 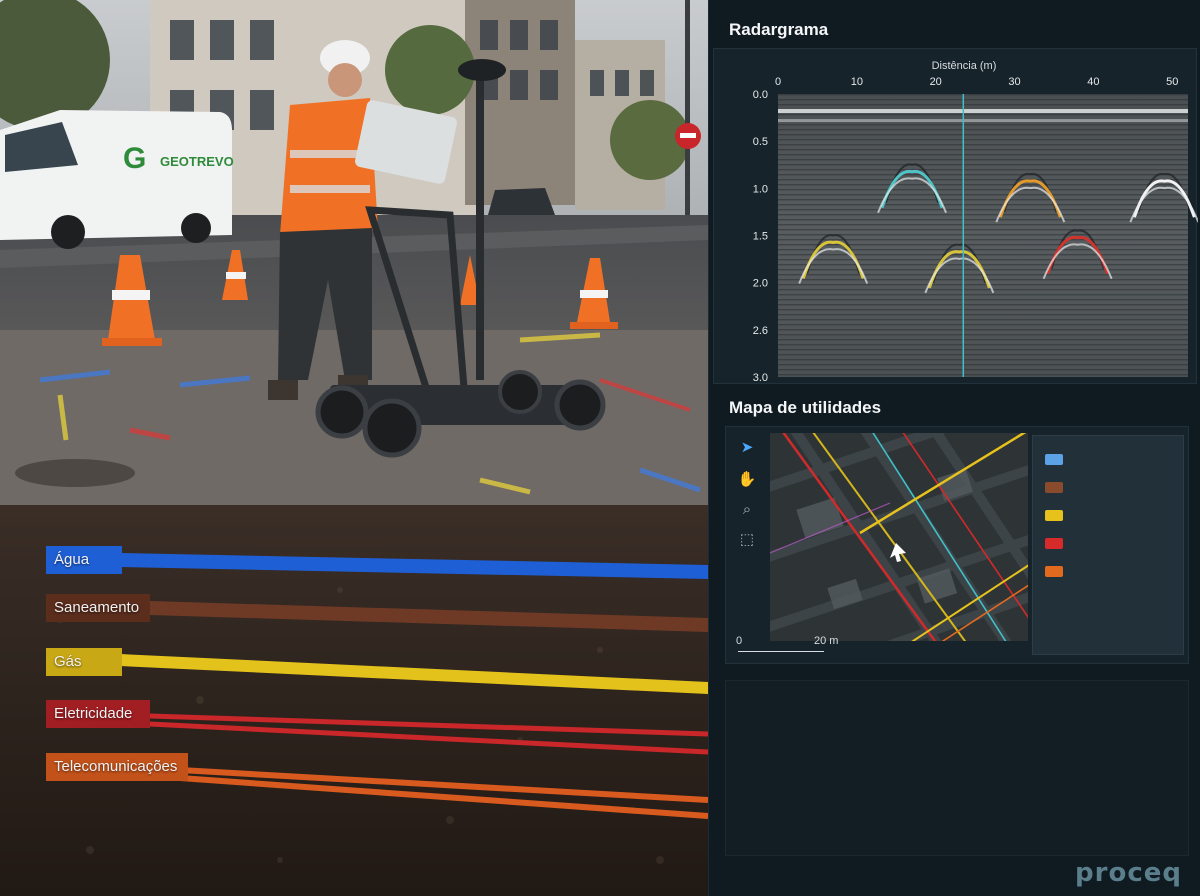 What do you see at coordinates (760, 237) in the screenshot?
I see `y-tick-label: 1.5` at bounding box center [760, 237].